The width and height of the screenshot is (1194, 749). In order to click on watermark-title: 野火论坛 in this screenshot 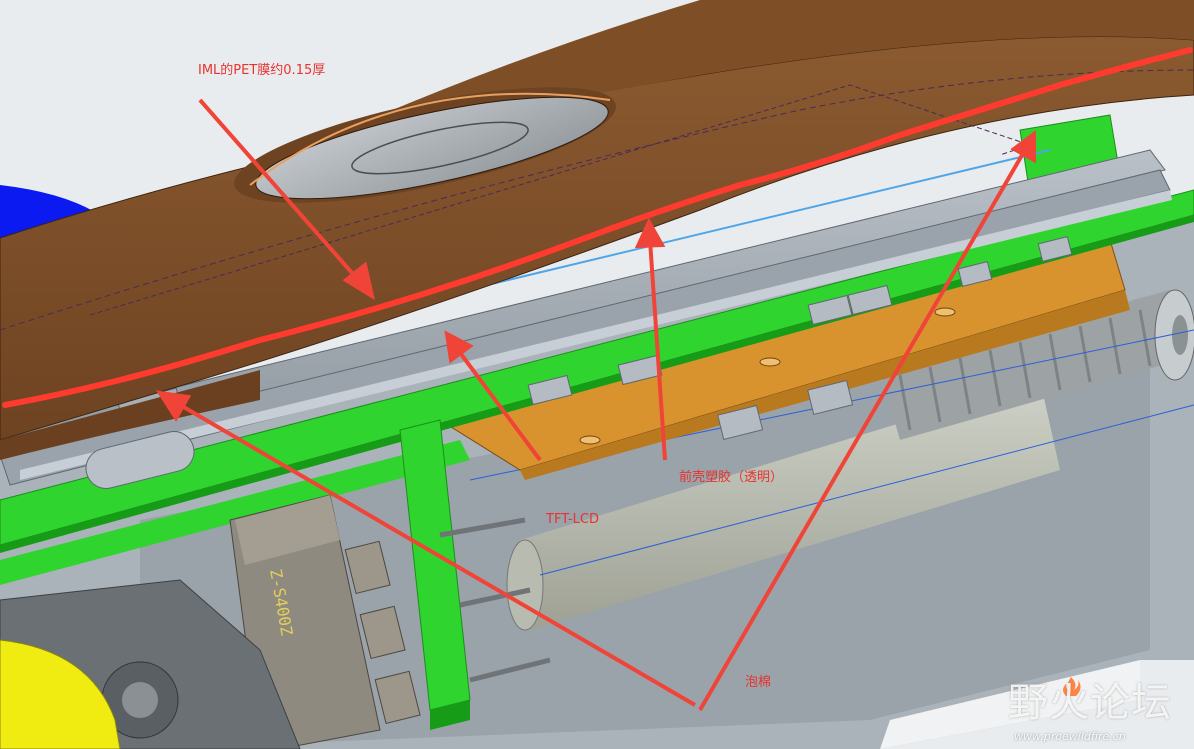, I will do `click(1090, 703)`.